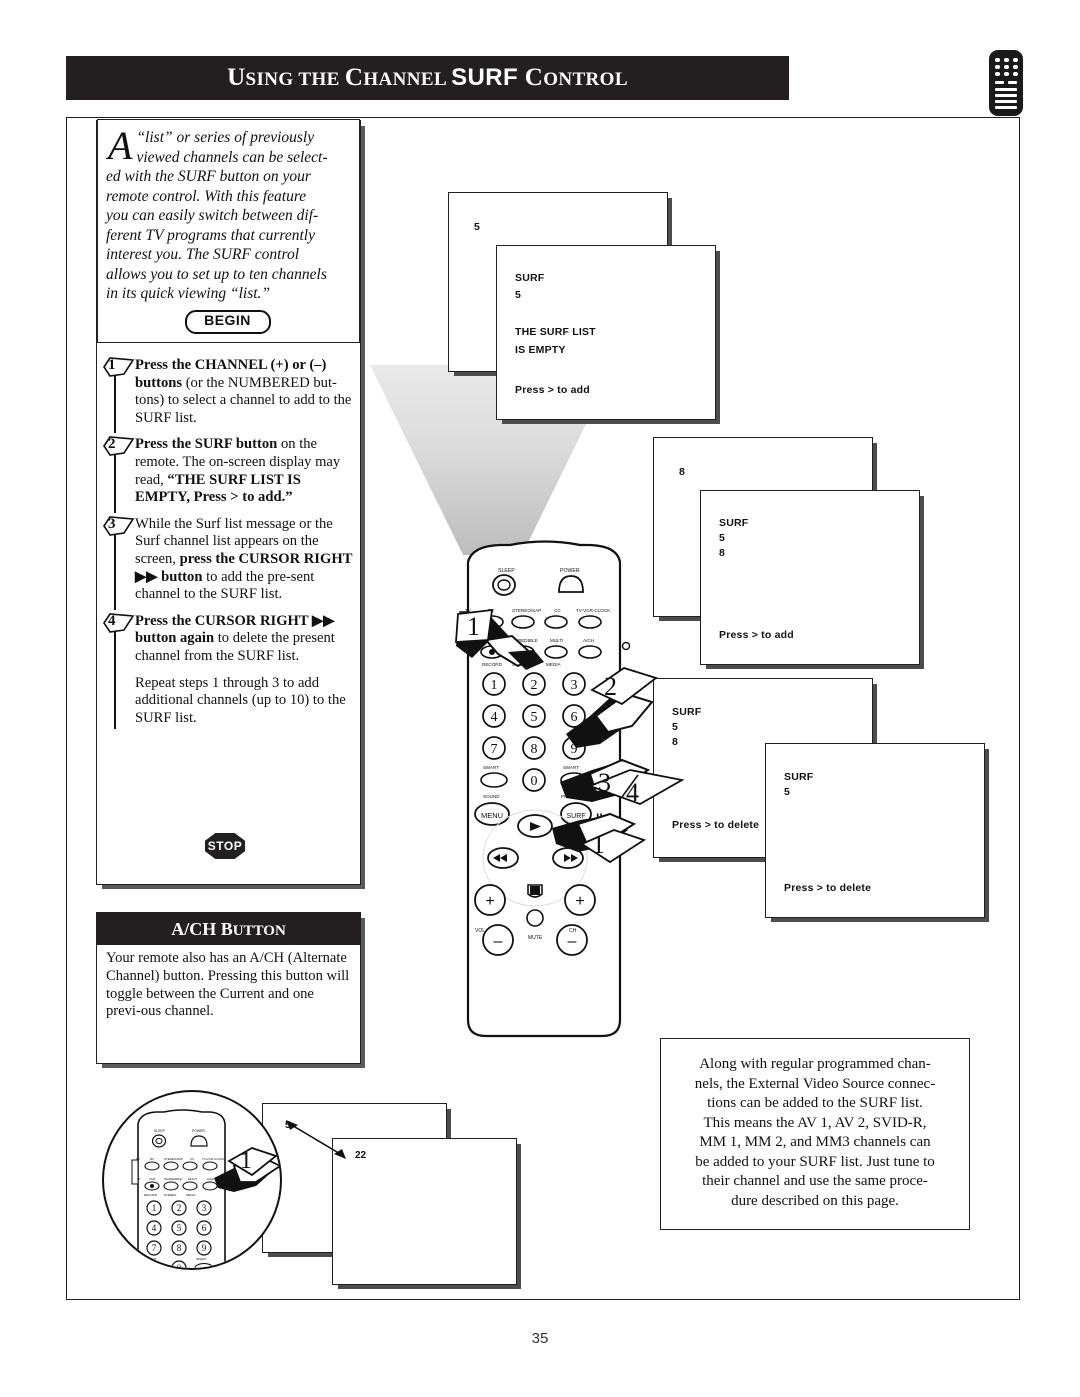 The width and height of the screenshot is (1080, 1397). I want to click on channel-change-arrow, so click(316, 1139).